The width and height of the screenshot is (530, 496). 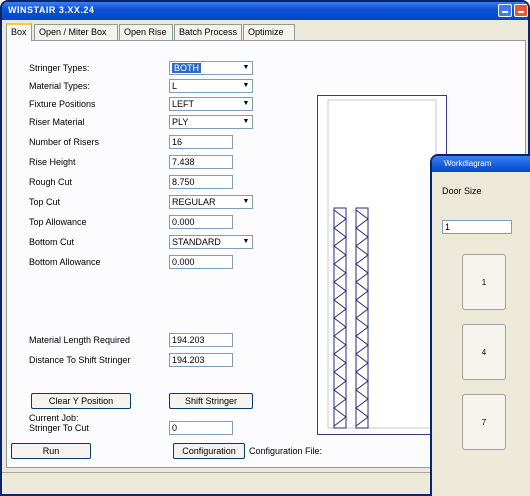 What do you see at coordinates (81, 401) in the screenshot?
I see `clear-y-position-button: Clear Y Position` at bounding box center [81, 401].